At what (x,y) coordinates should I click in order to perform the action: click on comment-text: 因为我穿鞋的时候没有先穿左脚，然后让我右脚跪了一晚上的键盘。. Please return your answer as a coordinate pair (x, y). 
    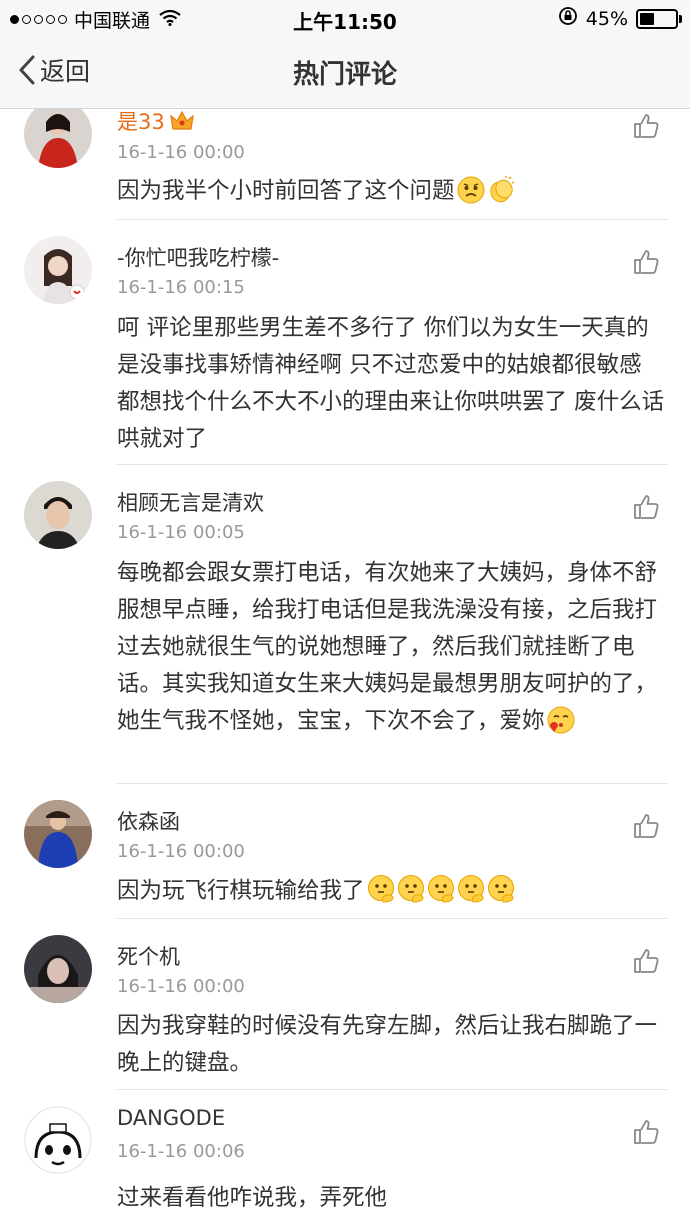
    Looking at the image, I should click on (387, 1044).